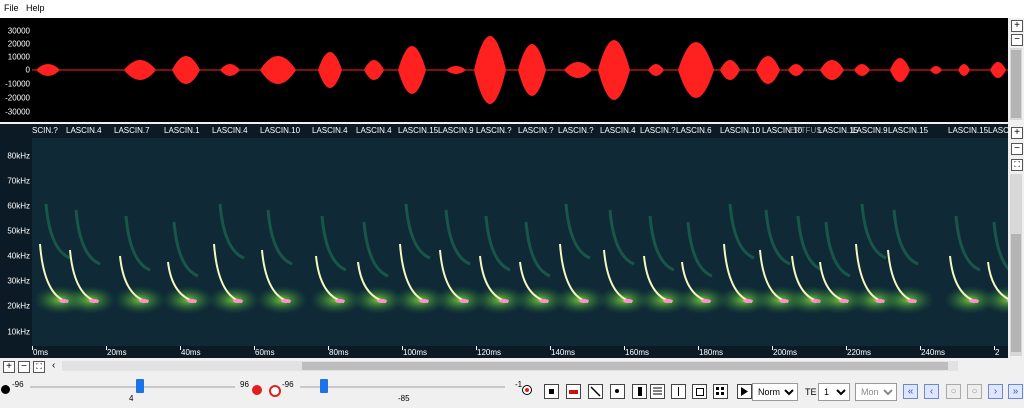 The image size is (1024, 408). What do you see at coordinates (931, 391) in the screenshot?
I see `previous-page-icon: ‹` at bounding box center [931, 391].